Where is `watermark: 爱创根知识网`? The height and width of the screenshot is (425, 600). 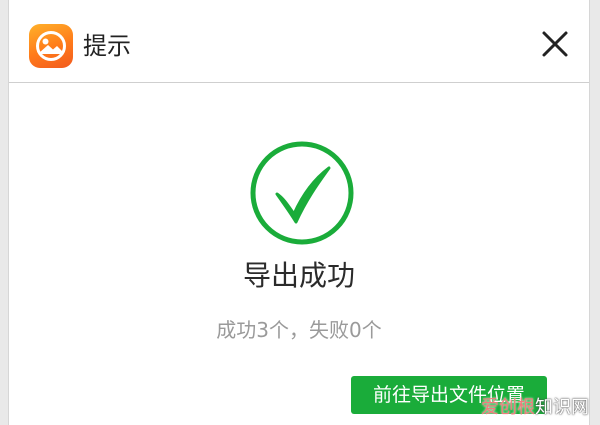 watermark: 爱创根知识网 is located at coordinates (535, 408).